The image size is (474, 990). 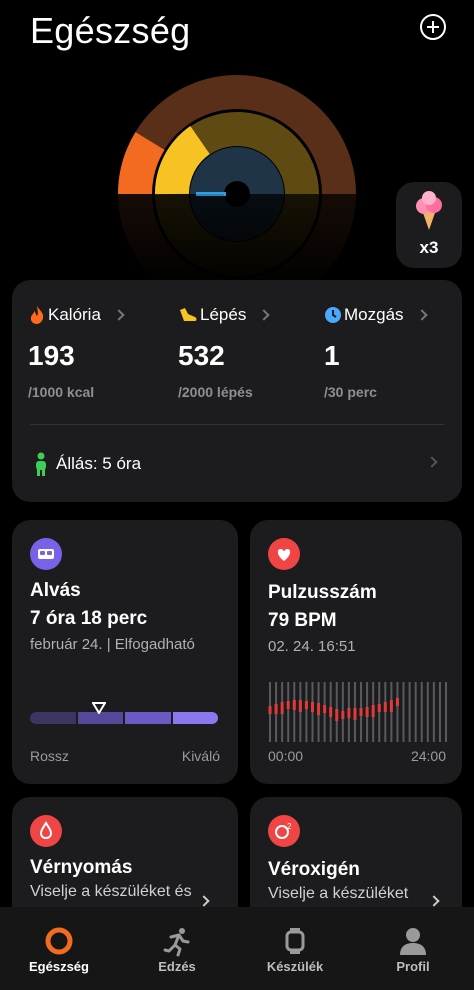 I want to click on move-label: Mozgás, so click(x=374, y=314).